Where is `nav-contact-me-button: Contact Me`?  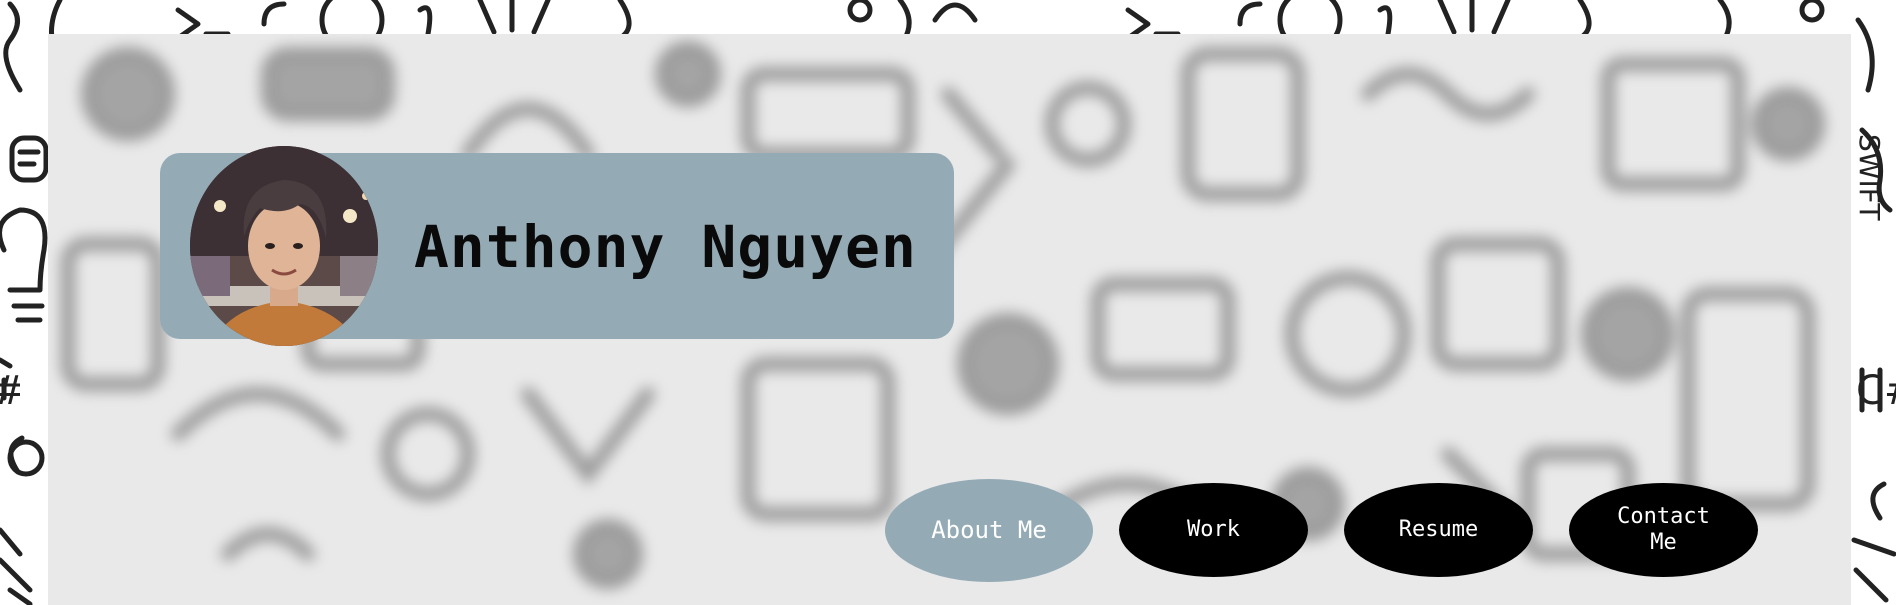 nav-contact-me-button: Contact Me is located at coordinates (1663, 530).